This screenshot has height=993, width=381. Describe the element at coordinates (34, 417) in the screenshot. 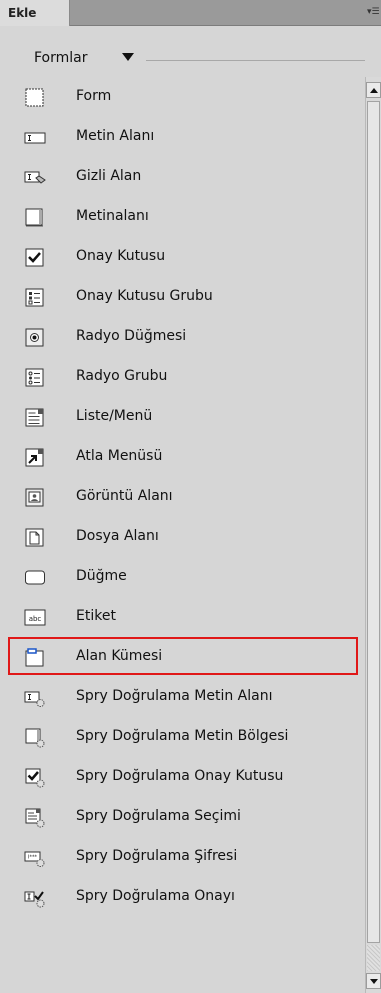

I see `list-menu-icon` at that location.